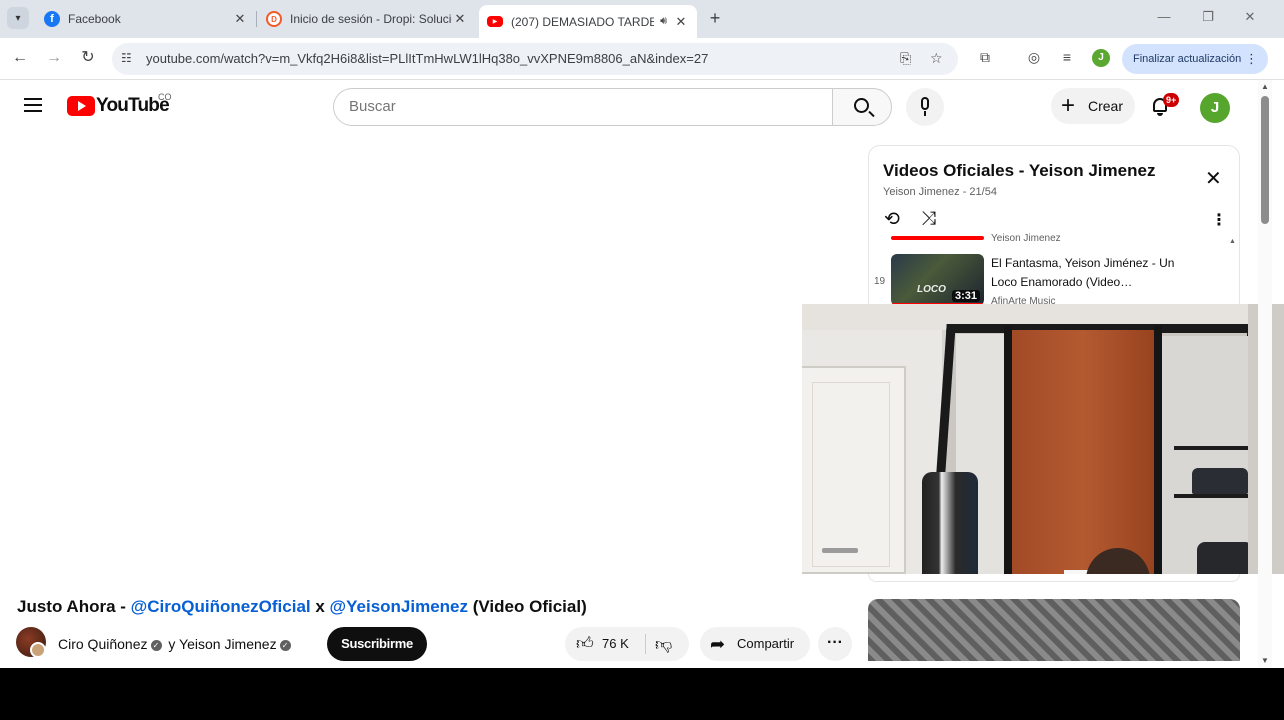  Describe the element at coordinates (965, 296) in the screenshot. I see `duration-badge: 3:31` at that location.